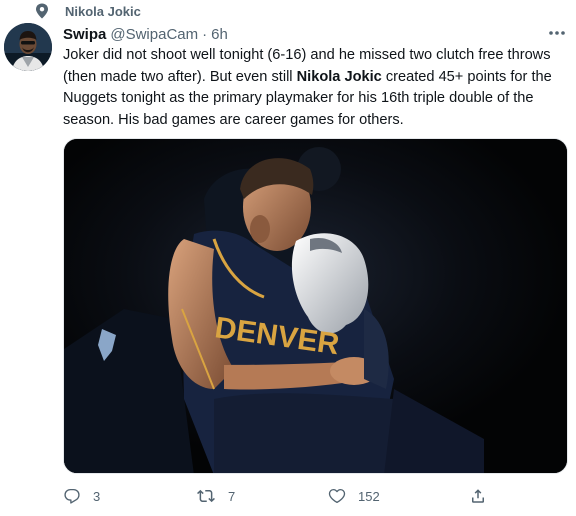 The image size is (576, 516). I want to click on reply-button: 3, so click(81, 496).